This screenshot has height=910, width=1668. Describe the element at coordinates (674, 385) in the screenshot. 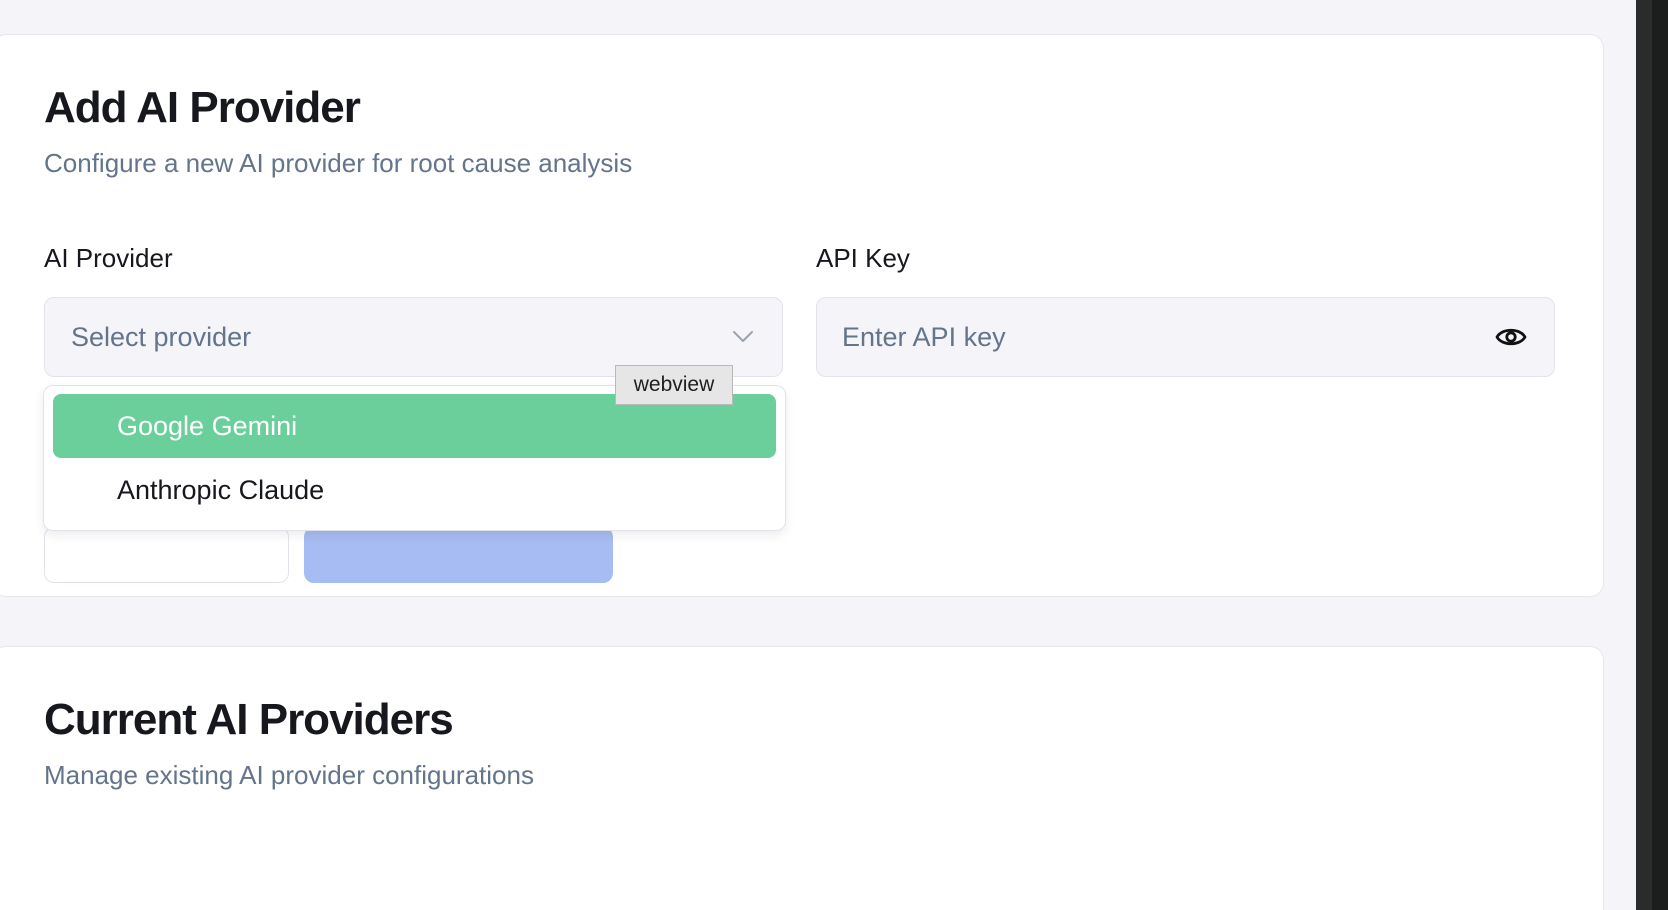

I see `webview-tooltip: webview` at that location.